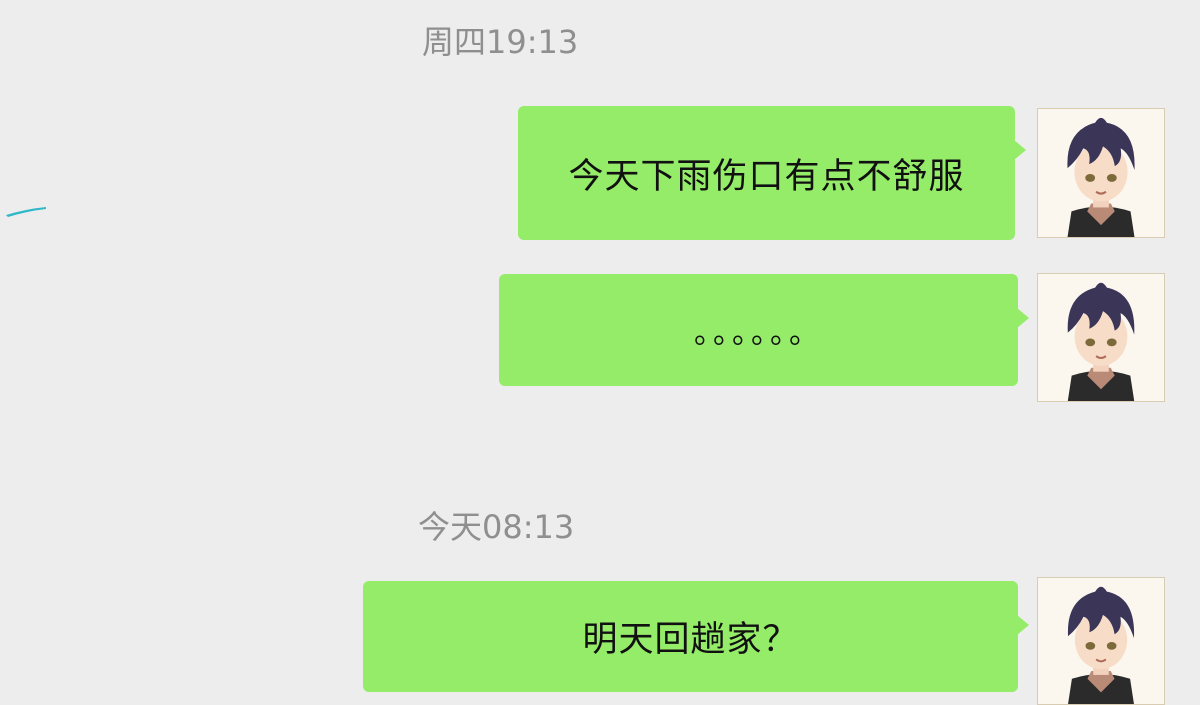 The width and height of the screenshot is (1200, 705). I want to click on message-bubble: 明天回趟家？, so click(696, 636).